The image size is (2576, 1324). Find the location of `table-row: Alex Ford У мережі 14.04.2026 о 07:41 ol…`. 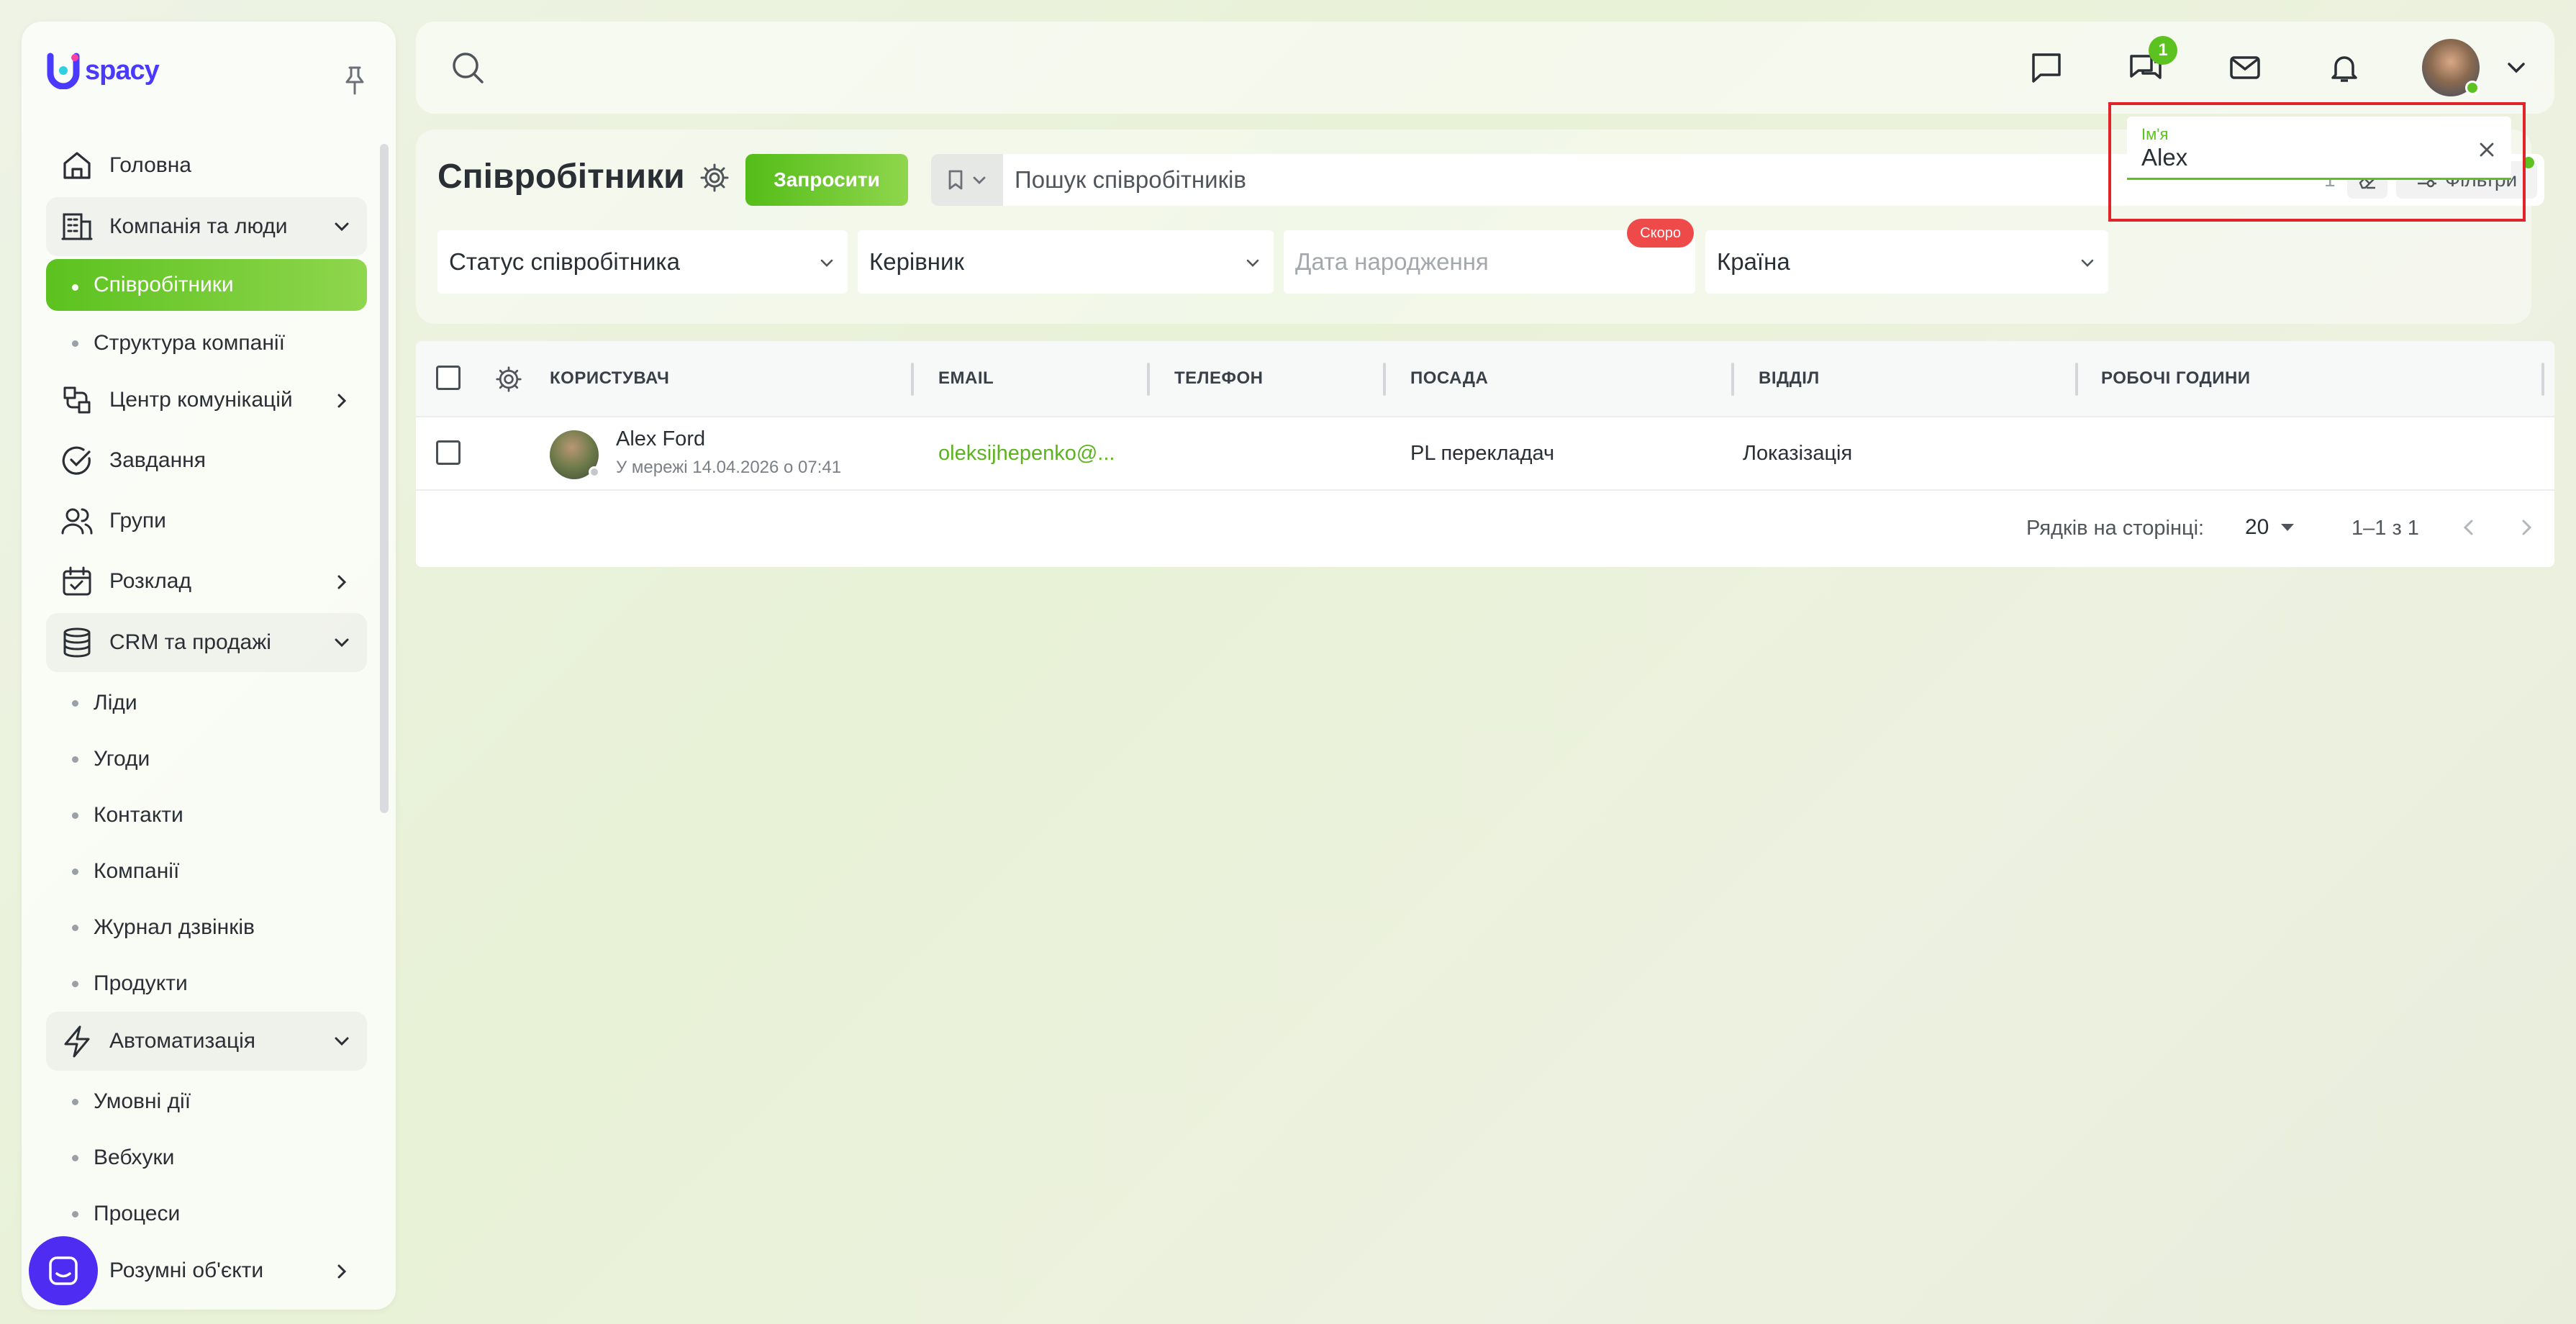

table-row: Alex Ford У мережі 14.04.2026 о 07:41 ol… is located at coordinates (1485, 454).